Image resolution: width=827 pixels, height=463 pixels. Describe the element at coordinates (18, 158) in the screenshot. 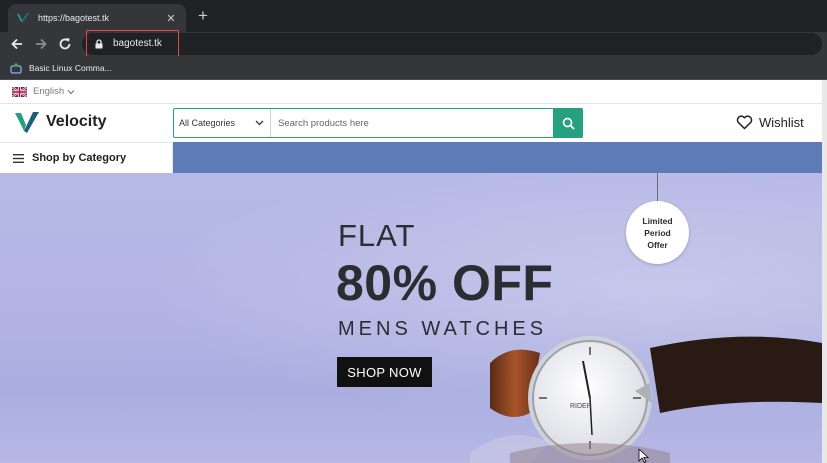

I see `menu-icon` at that location.